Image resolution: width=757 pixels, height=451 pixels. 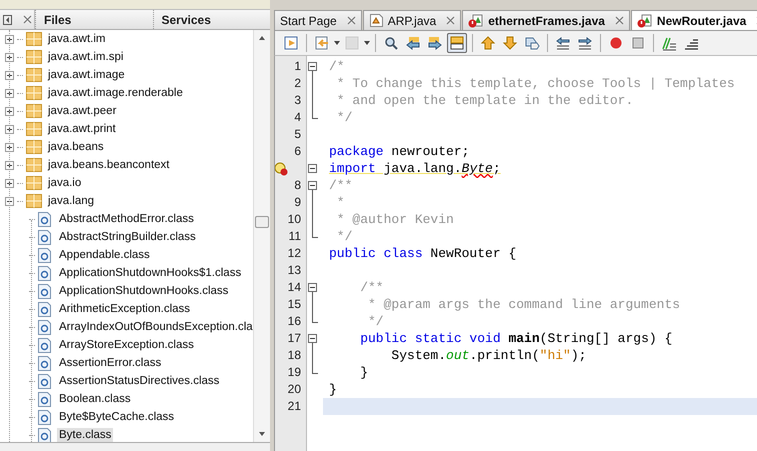 What do you see at coordinates (262, 222) in the screenshot?
I see `scroll-thumb` at bounding box center [262, 222].